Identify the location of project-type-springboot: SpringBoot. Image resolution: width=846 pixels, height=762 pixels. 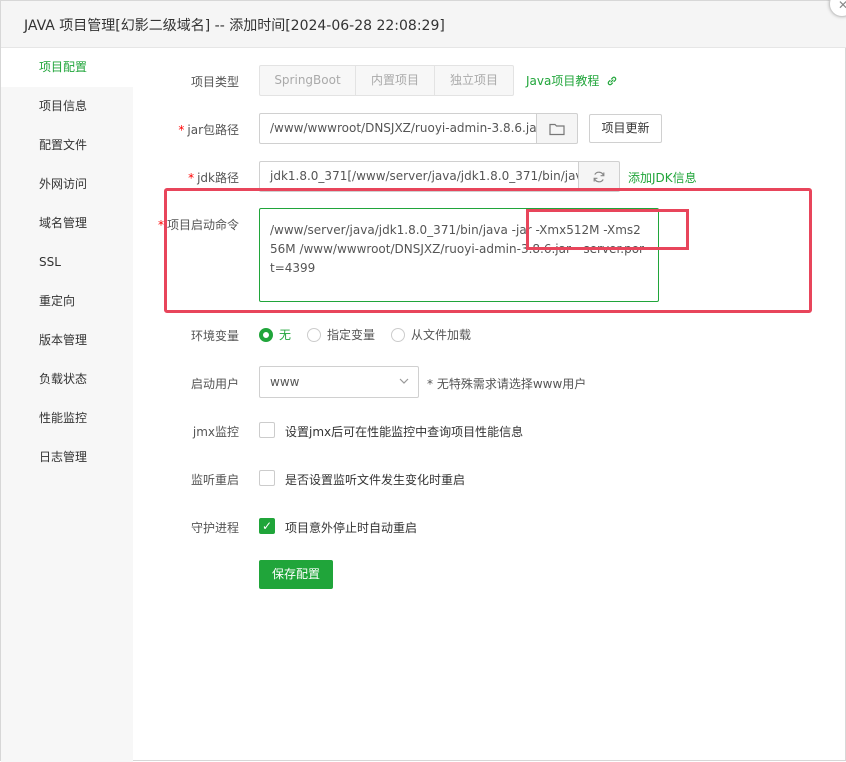
(308, 80).